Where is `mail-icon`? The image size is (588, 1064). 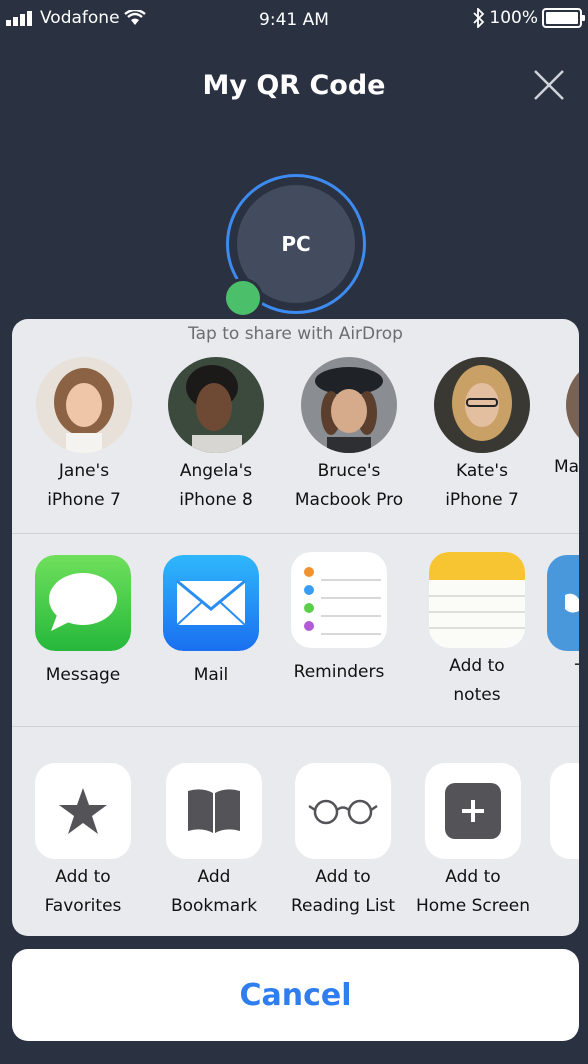 mail-icon is located at coordinates (211, 603).